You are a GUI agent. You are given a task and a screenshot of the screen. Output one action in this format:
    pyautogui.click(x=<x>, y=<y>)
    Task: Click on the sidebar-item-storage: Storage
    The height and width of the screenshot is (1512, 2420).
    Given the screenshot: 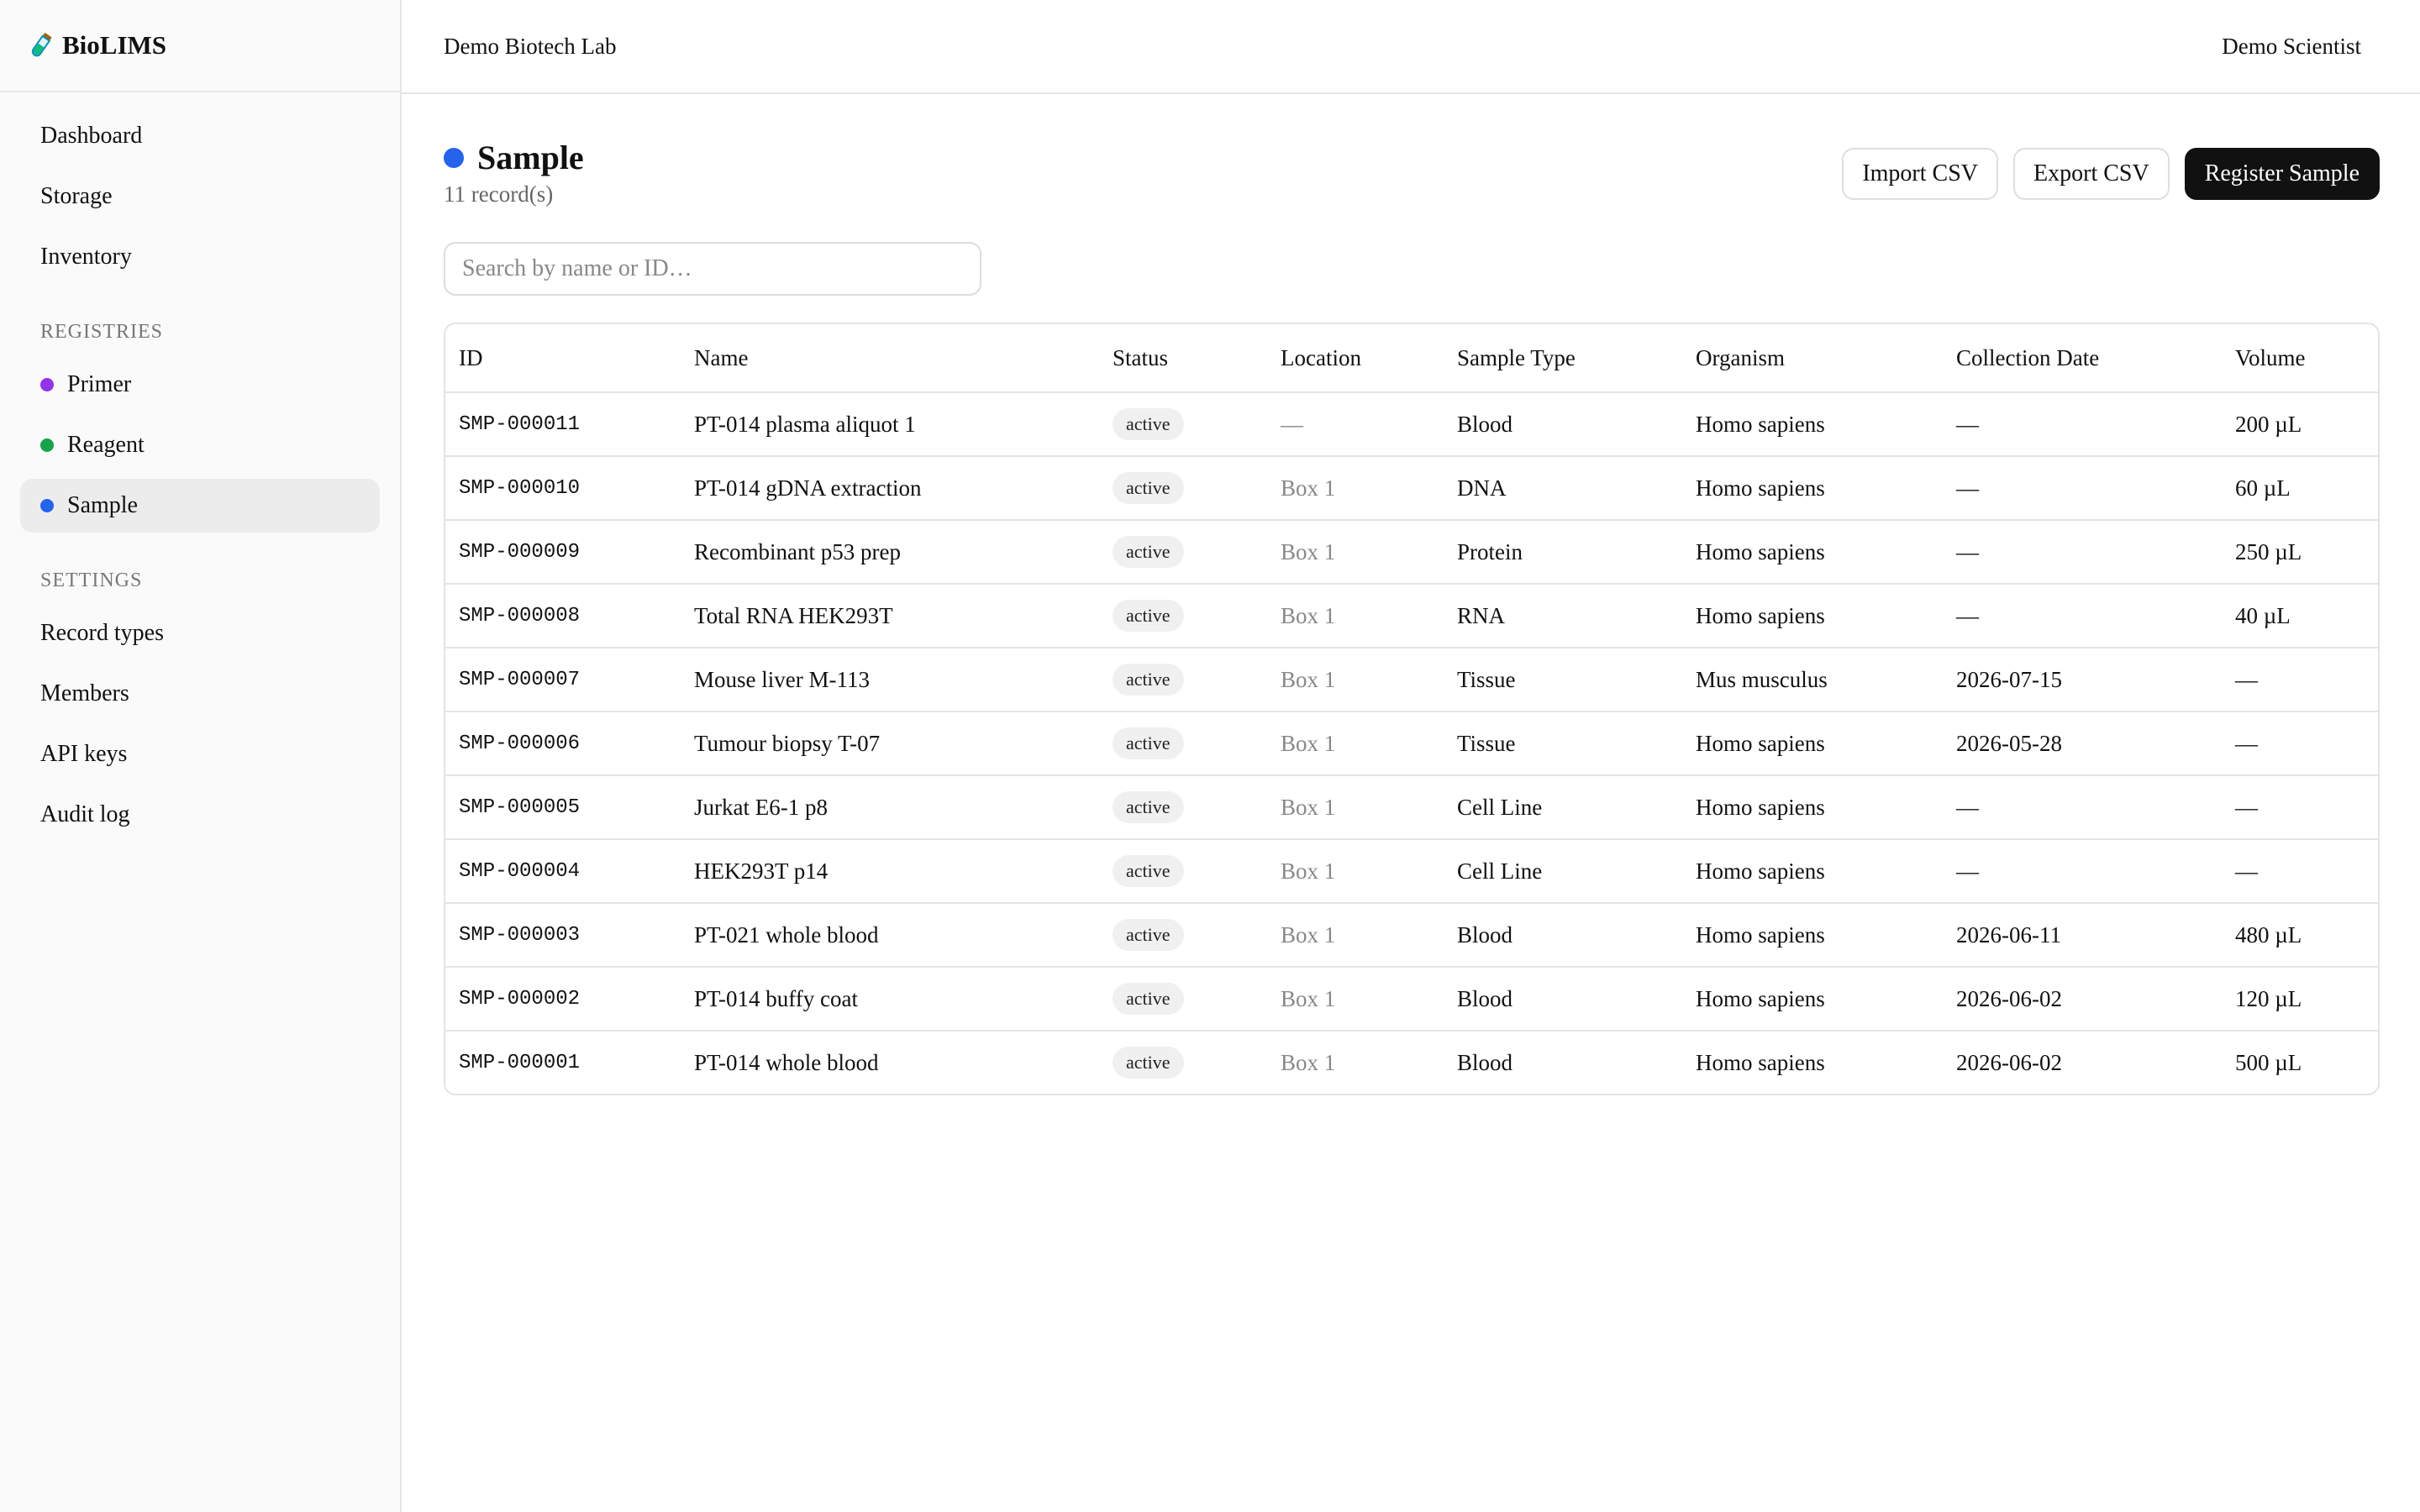 What is the action you would take?
    pyautogui.click(x=200, y=196)
    